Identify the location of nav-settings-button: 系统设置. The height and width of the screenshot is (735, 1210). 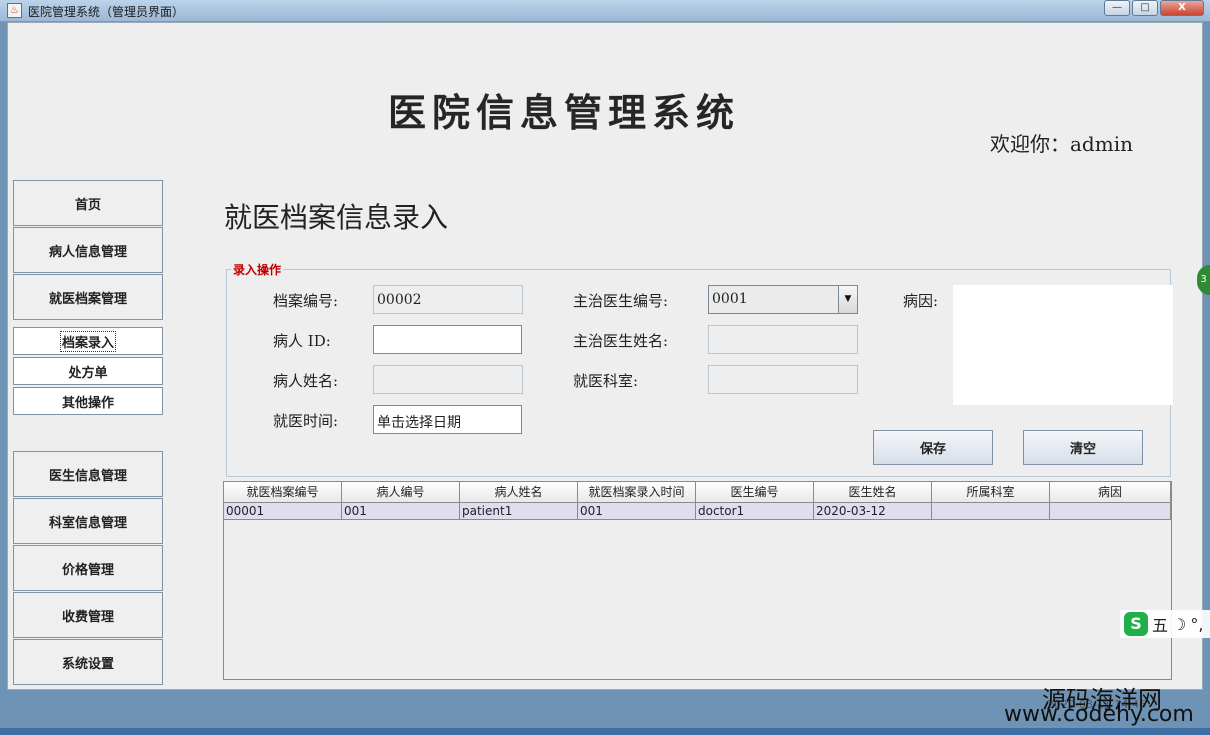
(88, 662).